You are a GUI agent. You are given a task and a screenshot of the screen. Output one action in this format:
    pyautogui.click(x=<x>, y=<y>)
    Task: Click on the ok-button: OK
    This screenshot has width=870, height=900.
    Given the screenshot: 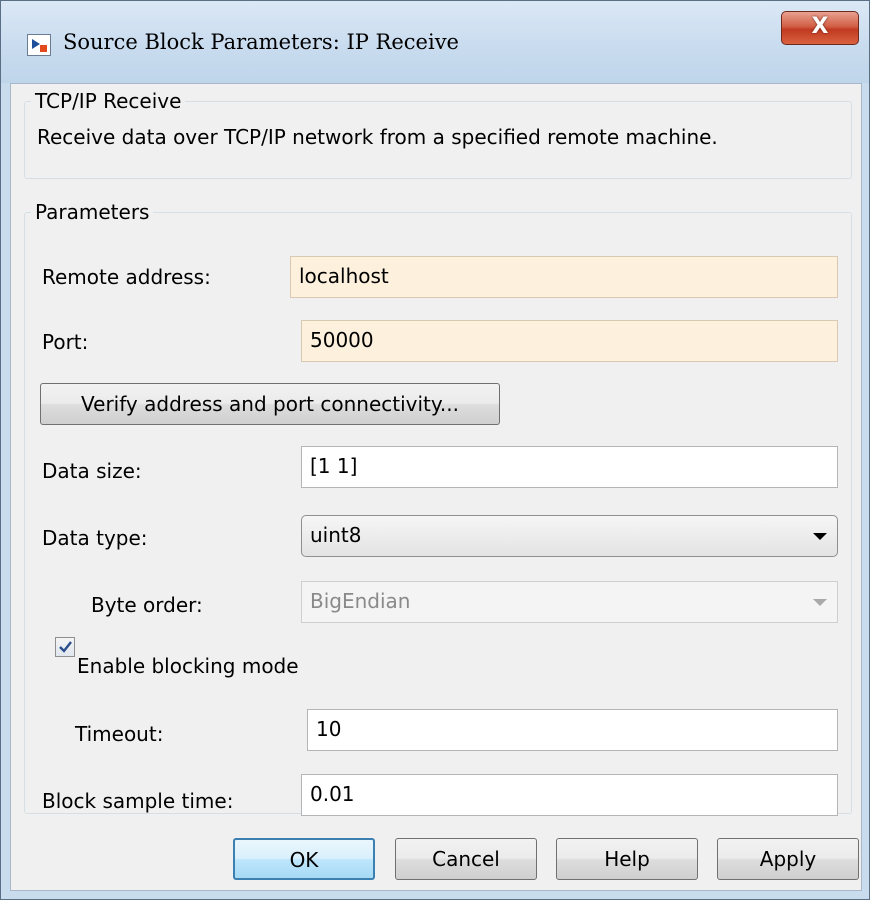 What is the action you would take?
    pyautogui.click(x=304, y=859)
    